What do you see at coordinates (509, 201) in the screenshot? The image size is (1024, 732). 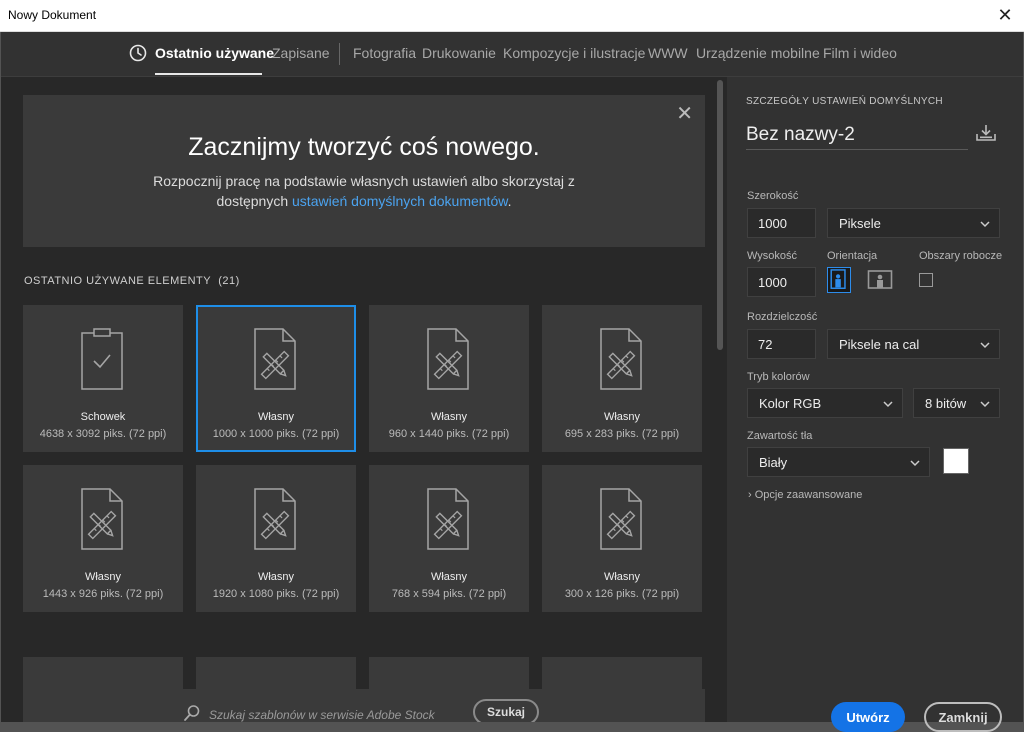 I see `banner-text-suffix: .` at bounding box center [509, 201].